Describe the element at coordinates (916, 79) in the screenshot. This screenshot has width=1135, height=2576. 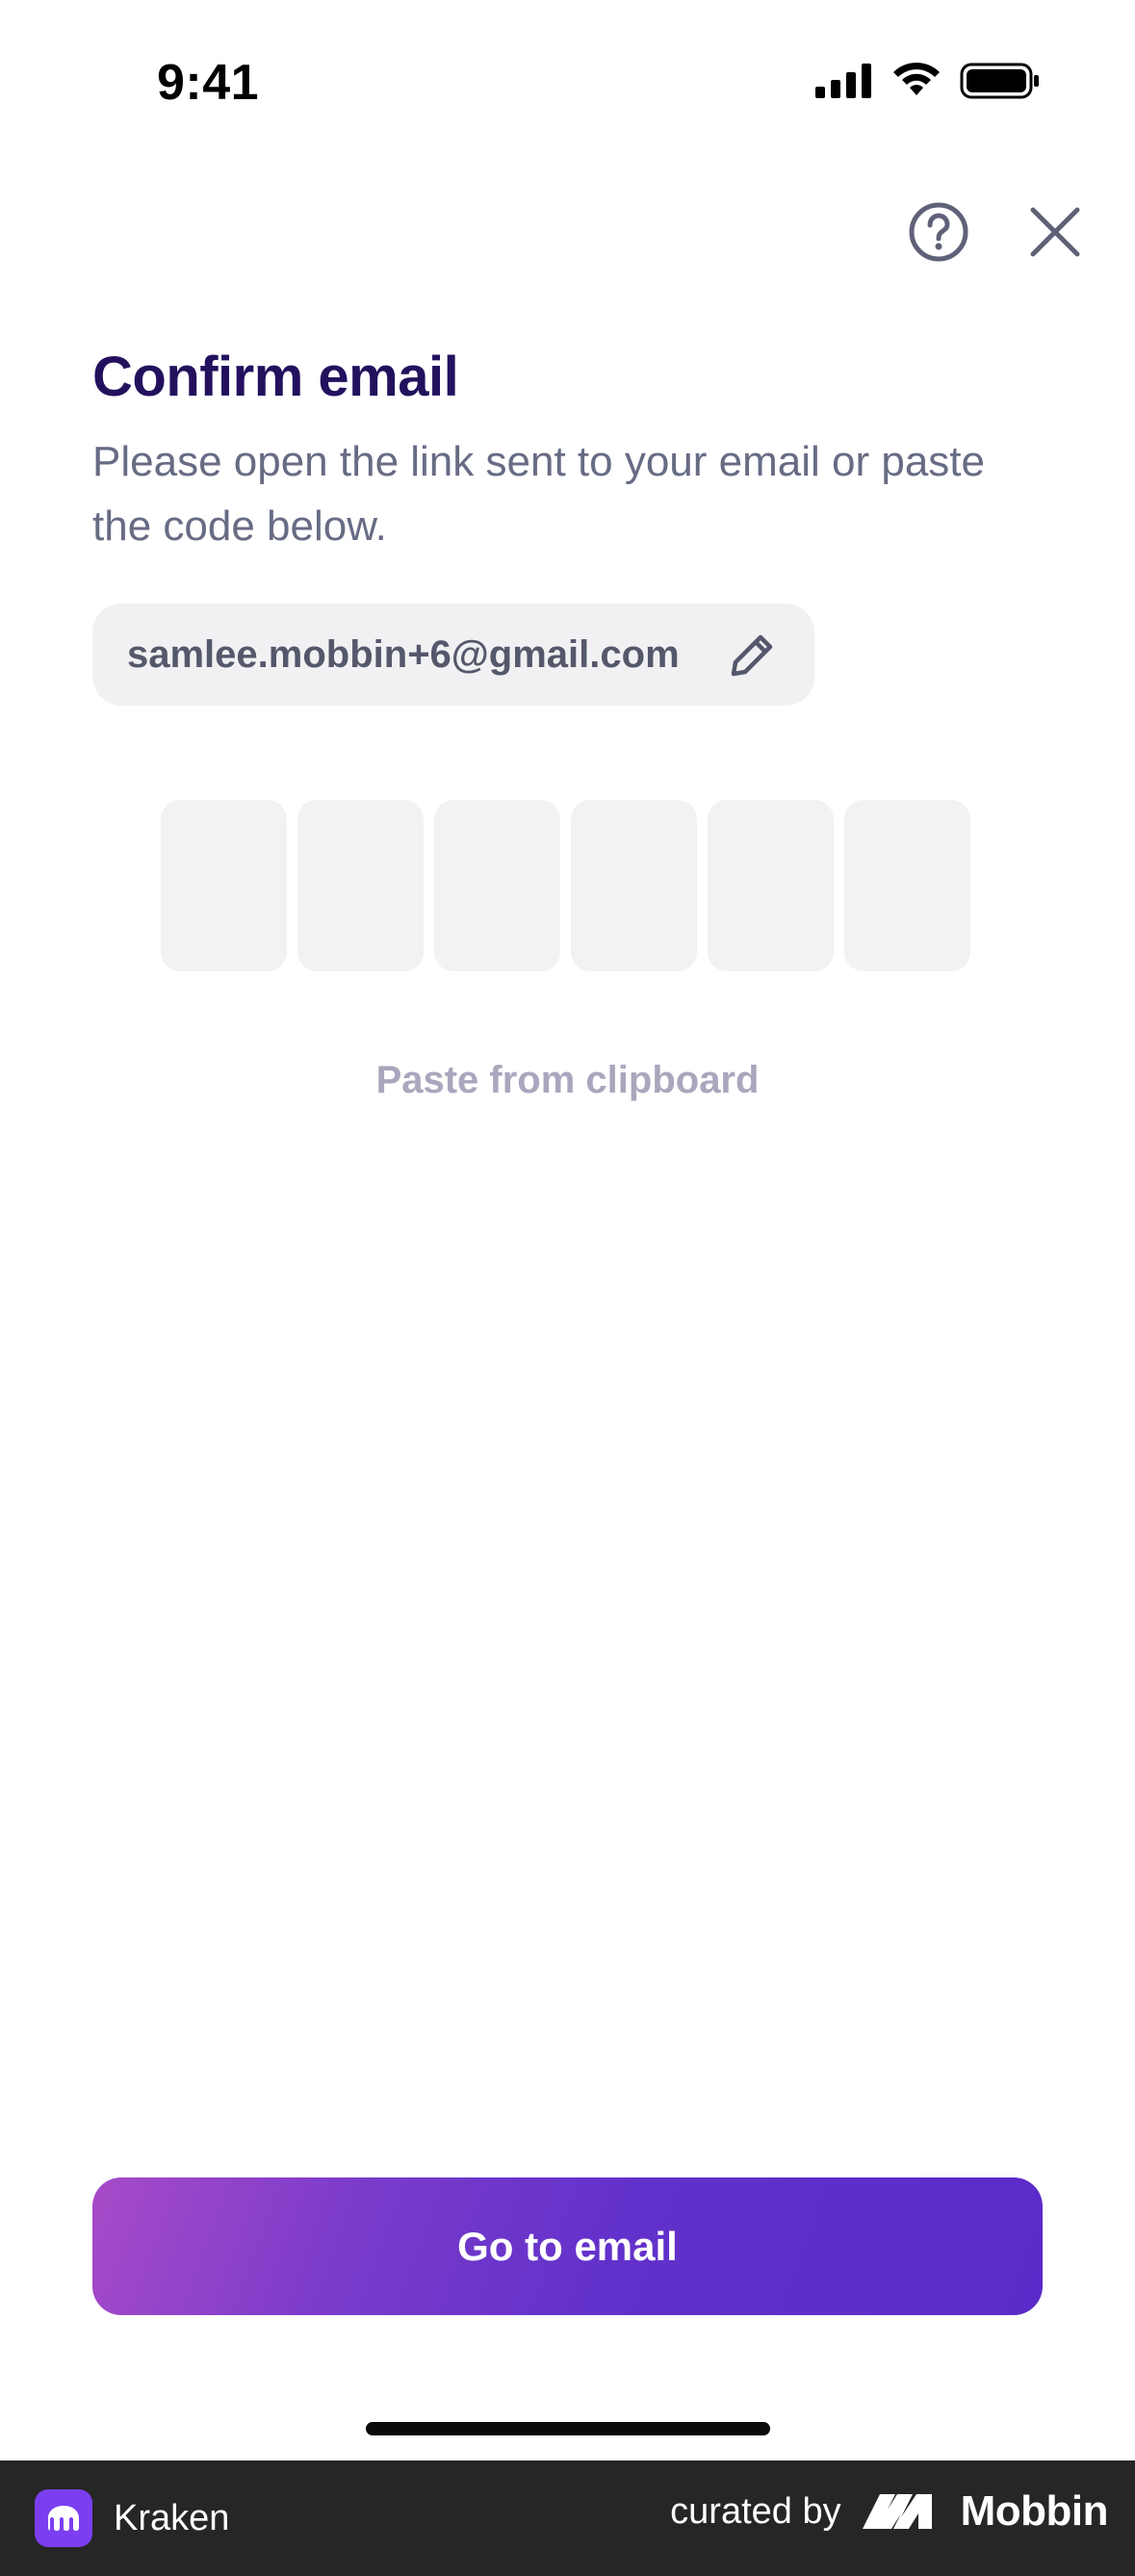
I see `wifi-icon` at that location.